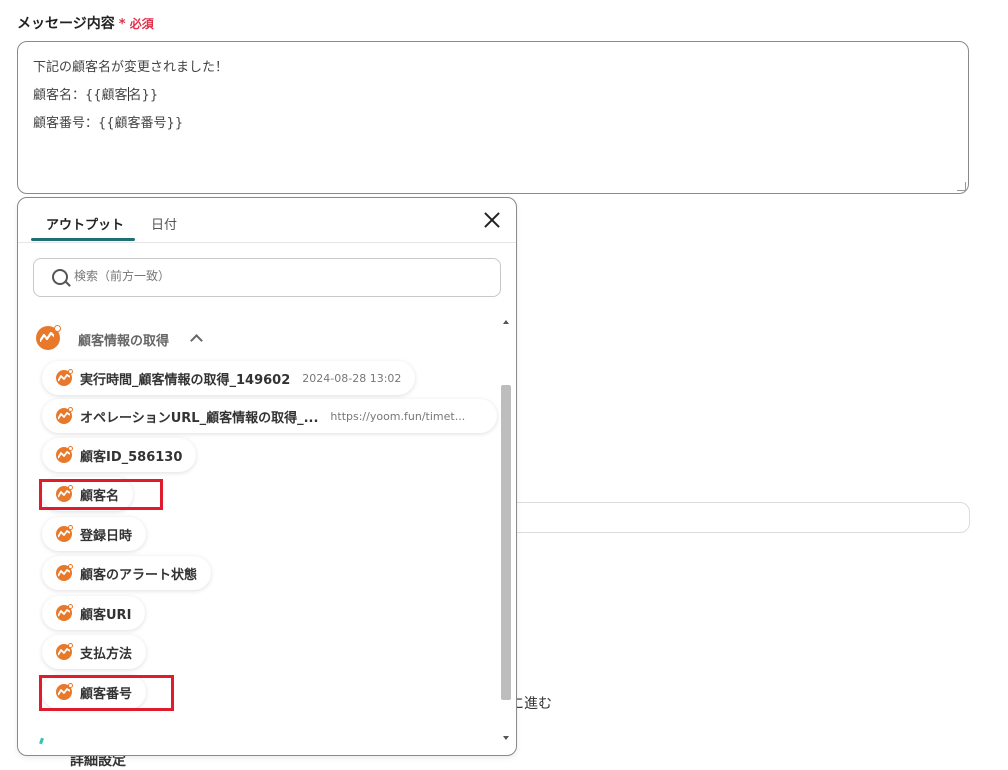 This screenshot has width=1008, height=770. What do you see at coordinates (143, 95) in the screenshot?
I see `message-line-2b: 名}}` at bounding box center [143, 95].